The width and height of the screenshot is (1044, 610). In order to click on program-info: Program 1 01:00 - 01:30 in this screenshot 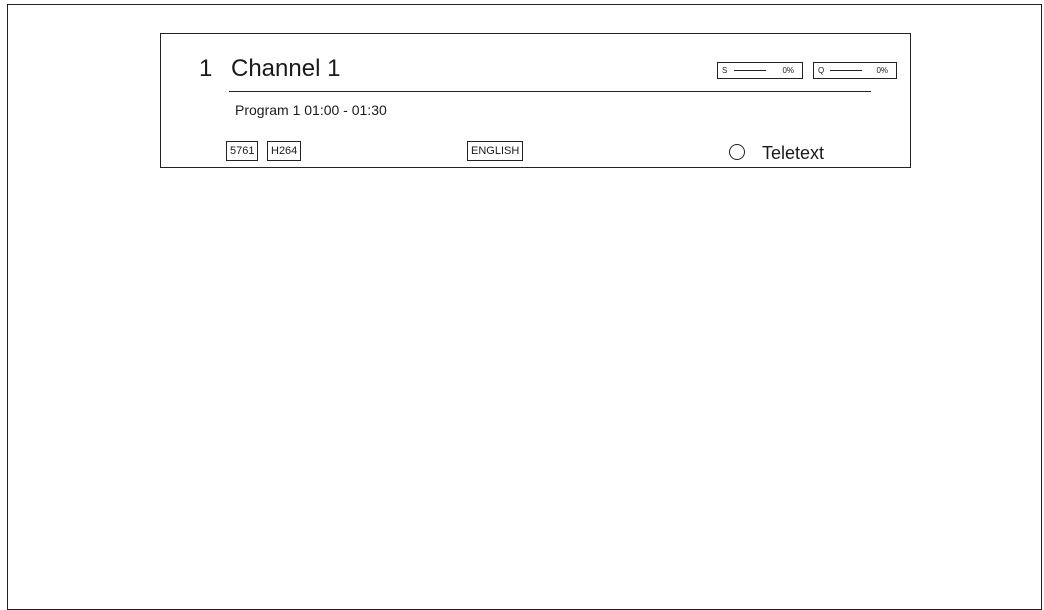, I will do `click(311, 110)`.